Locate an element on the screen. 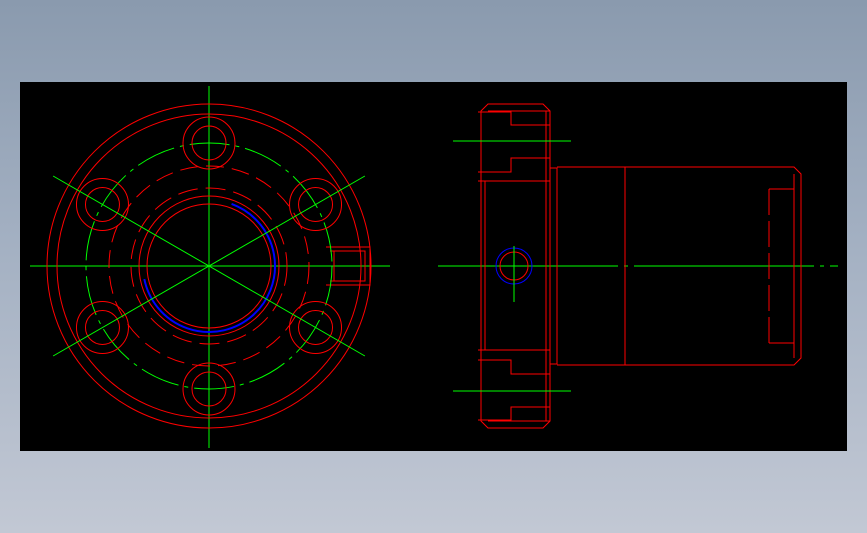 This screenshot has width=867, height=533. top-counterbore-upper is located at coordinates (514, 118).